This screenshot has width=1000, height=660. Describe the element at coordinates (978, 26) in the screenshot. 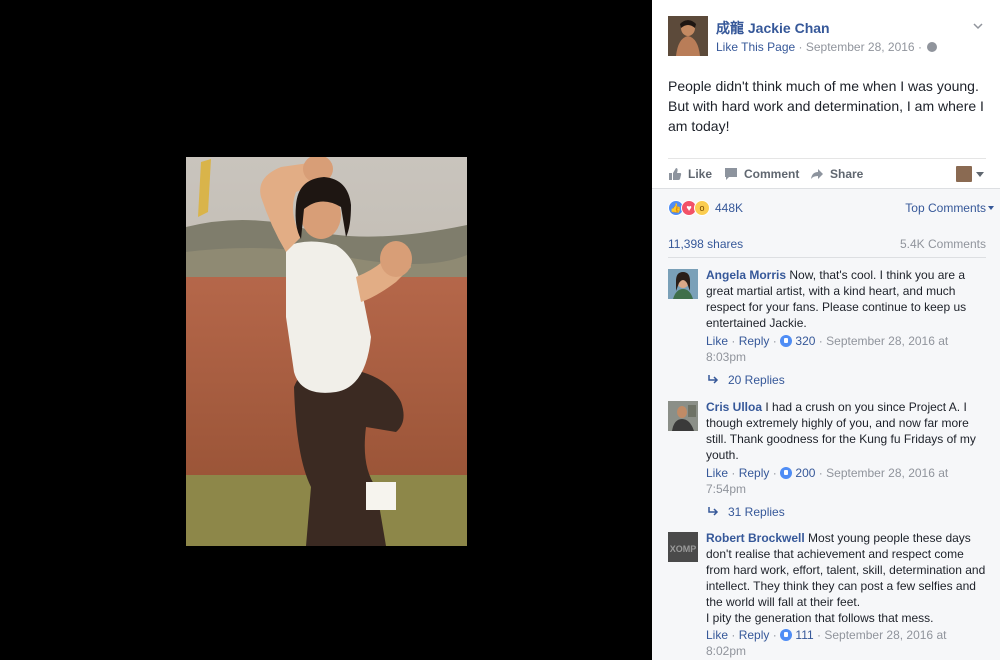

I see `chevron-down-icon` at that location.